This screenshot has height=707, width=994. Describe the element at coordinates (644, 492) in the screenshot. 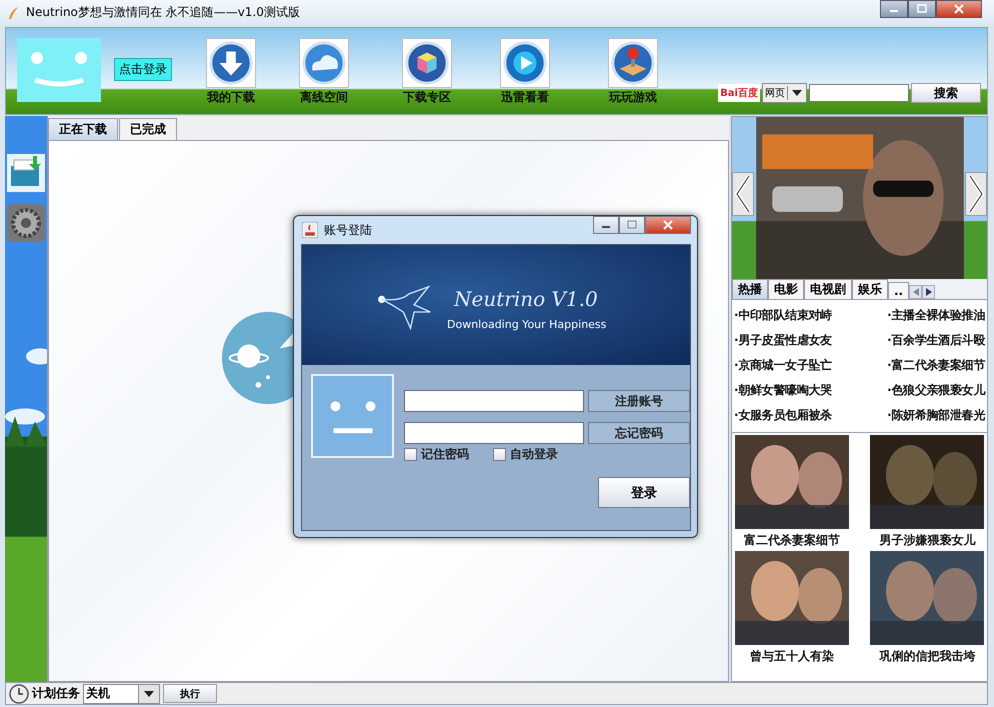

I see `login-button: 登录` at that location.